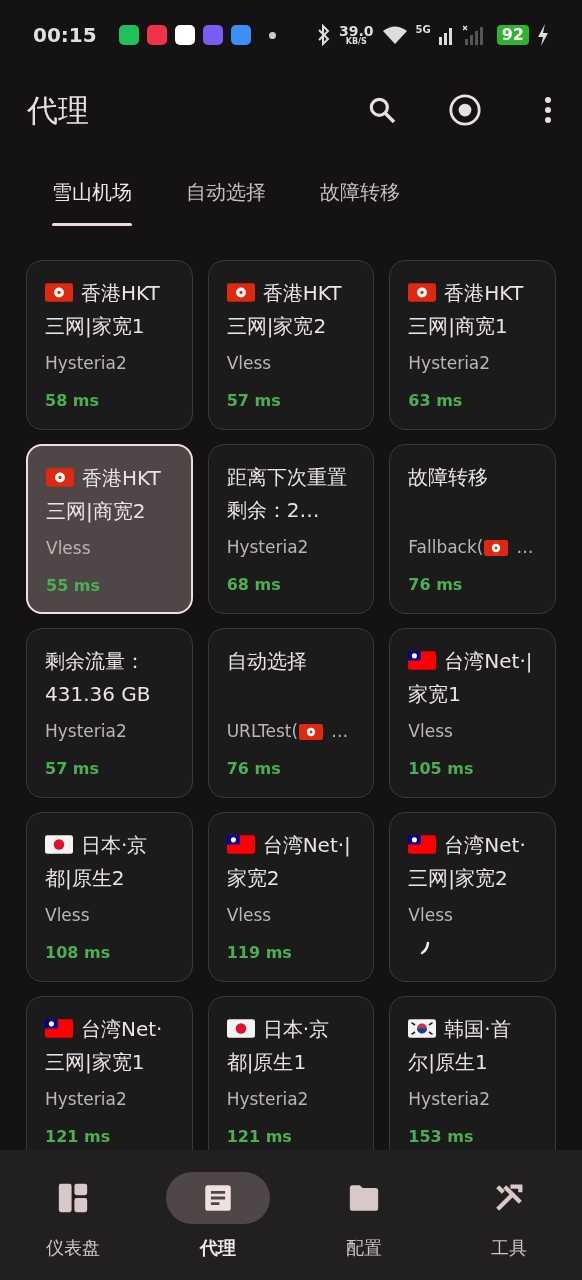  What do you see at coordinates (356, 42) in the screenshot?
I see `speed-unit: KB/S` at bounding box center [356, 42].